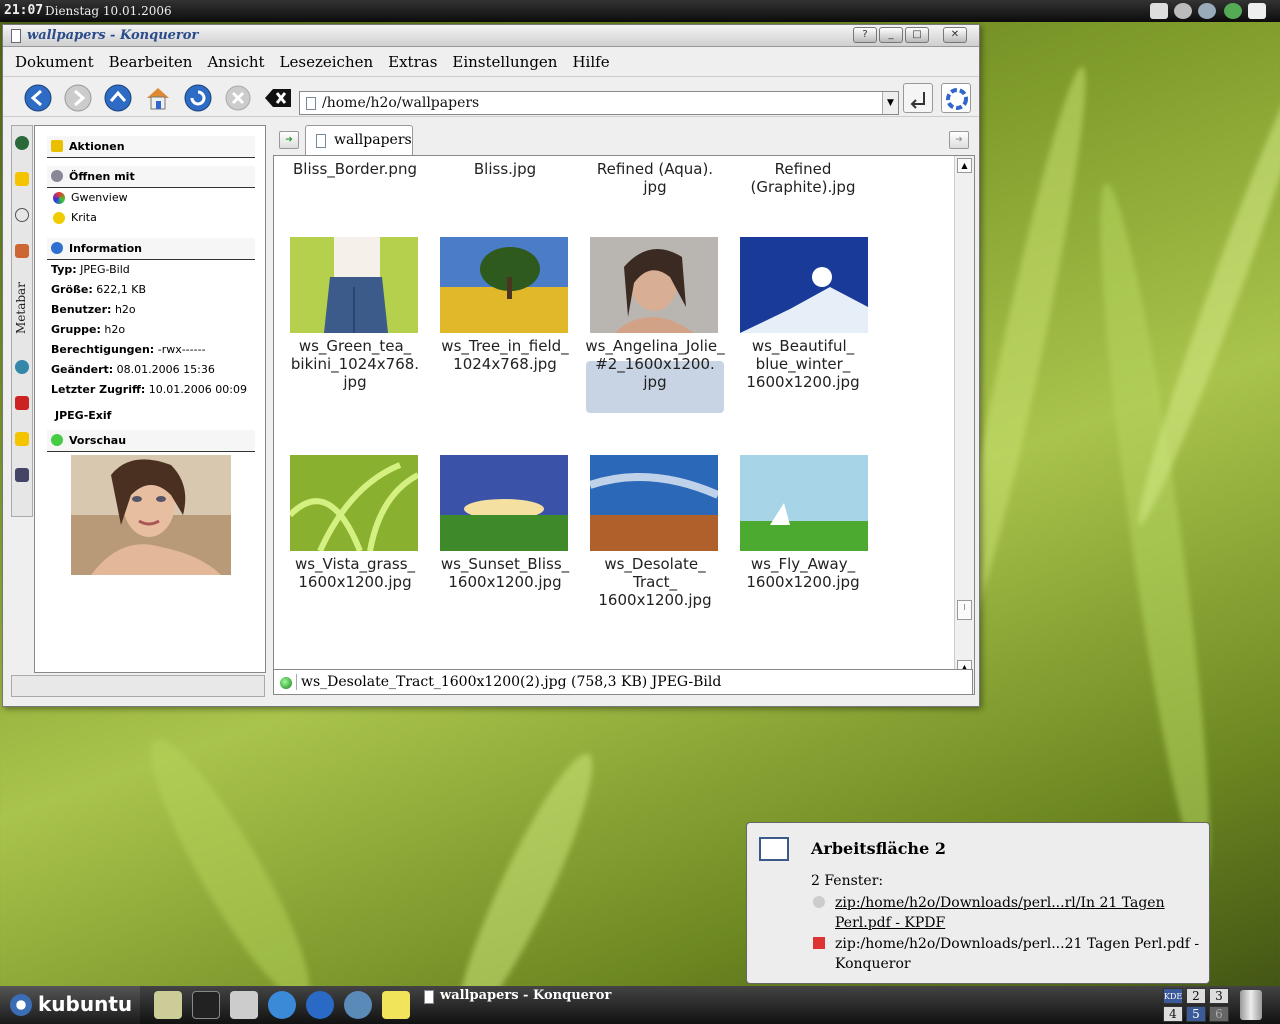 The height and width of the screenshot is (1024, 1280). Describe the element at coordinates (151, 218) in the screenshot. I see `open-with-krita: Krita` at that location.